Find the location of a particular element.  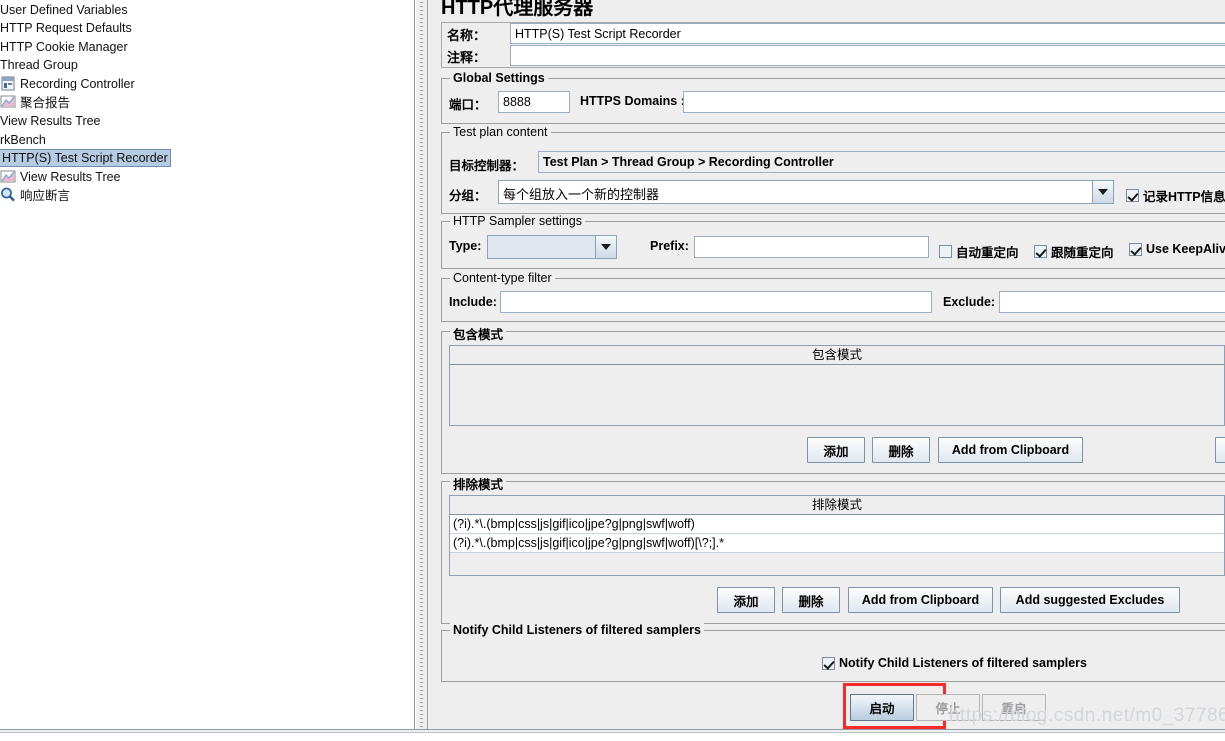

type-label: Type: is located at coordinates (465, 246).